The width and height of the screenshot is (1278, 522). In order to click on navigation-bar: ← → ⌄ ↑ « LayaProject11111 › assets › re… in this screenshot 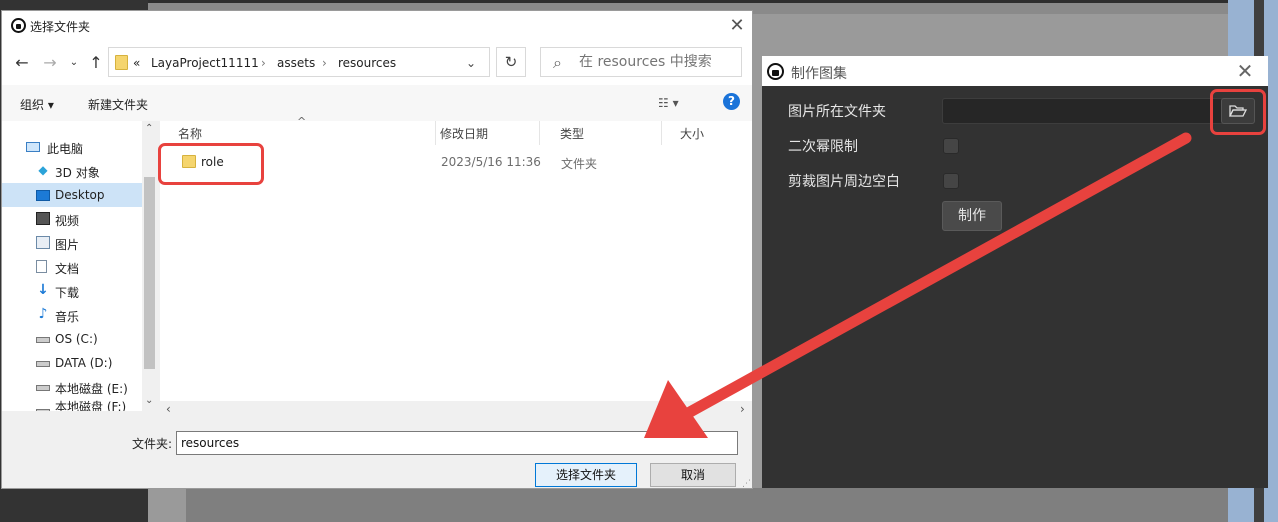, I will do `click(377, 63)`.